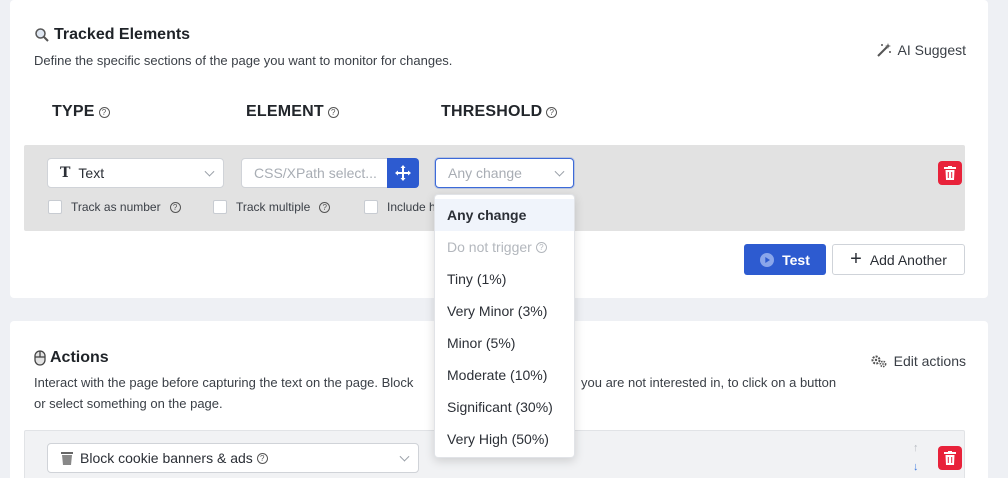  I want to click on threshold-option-very-minor: Very Minor (3%), so click(504, 311).